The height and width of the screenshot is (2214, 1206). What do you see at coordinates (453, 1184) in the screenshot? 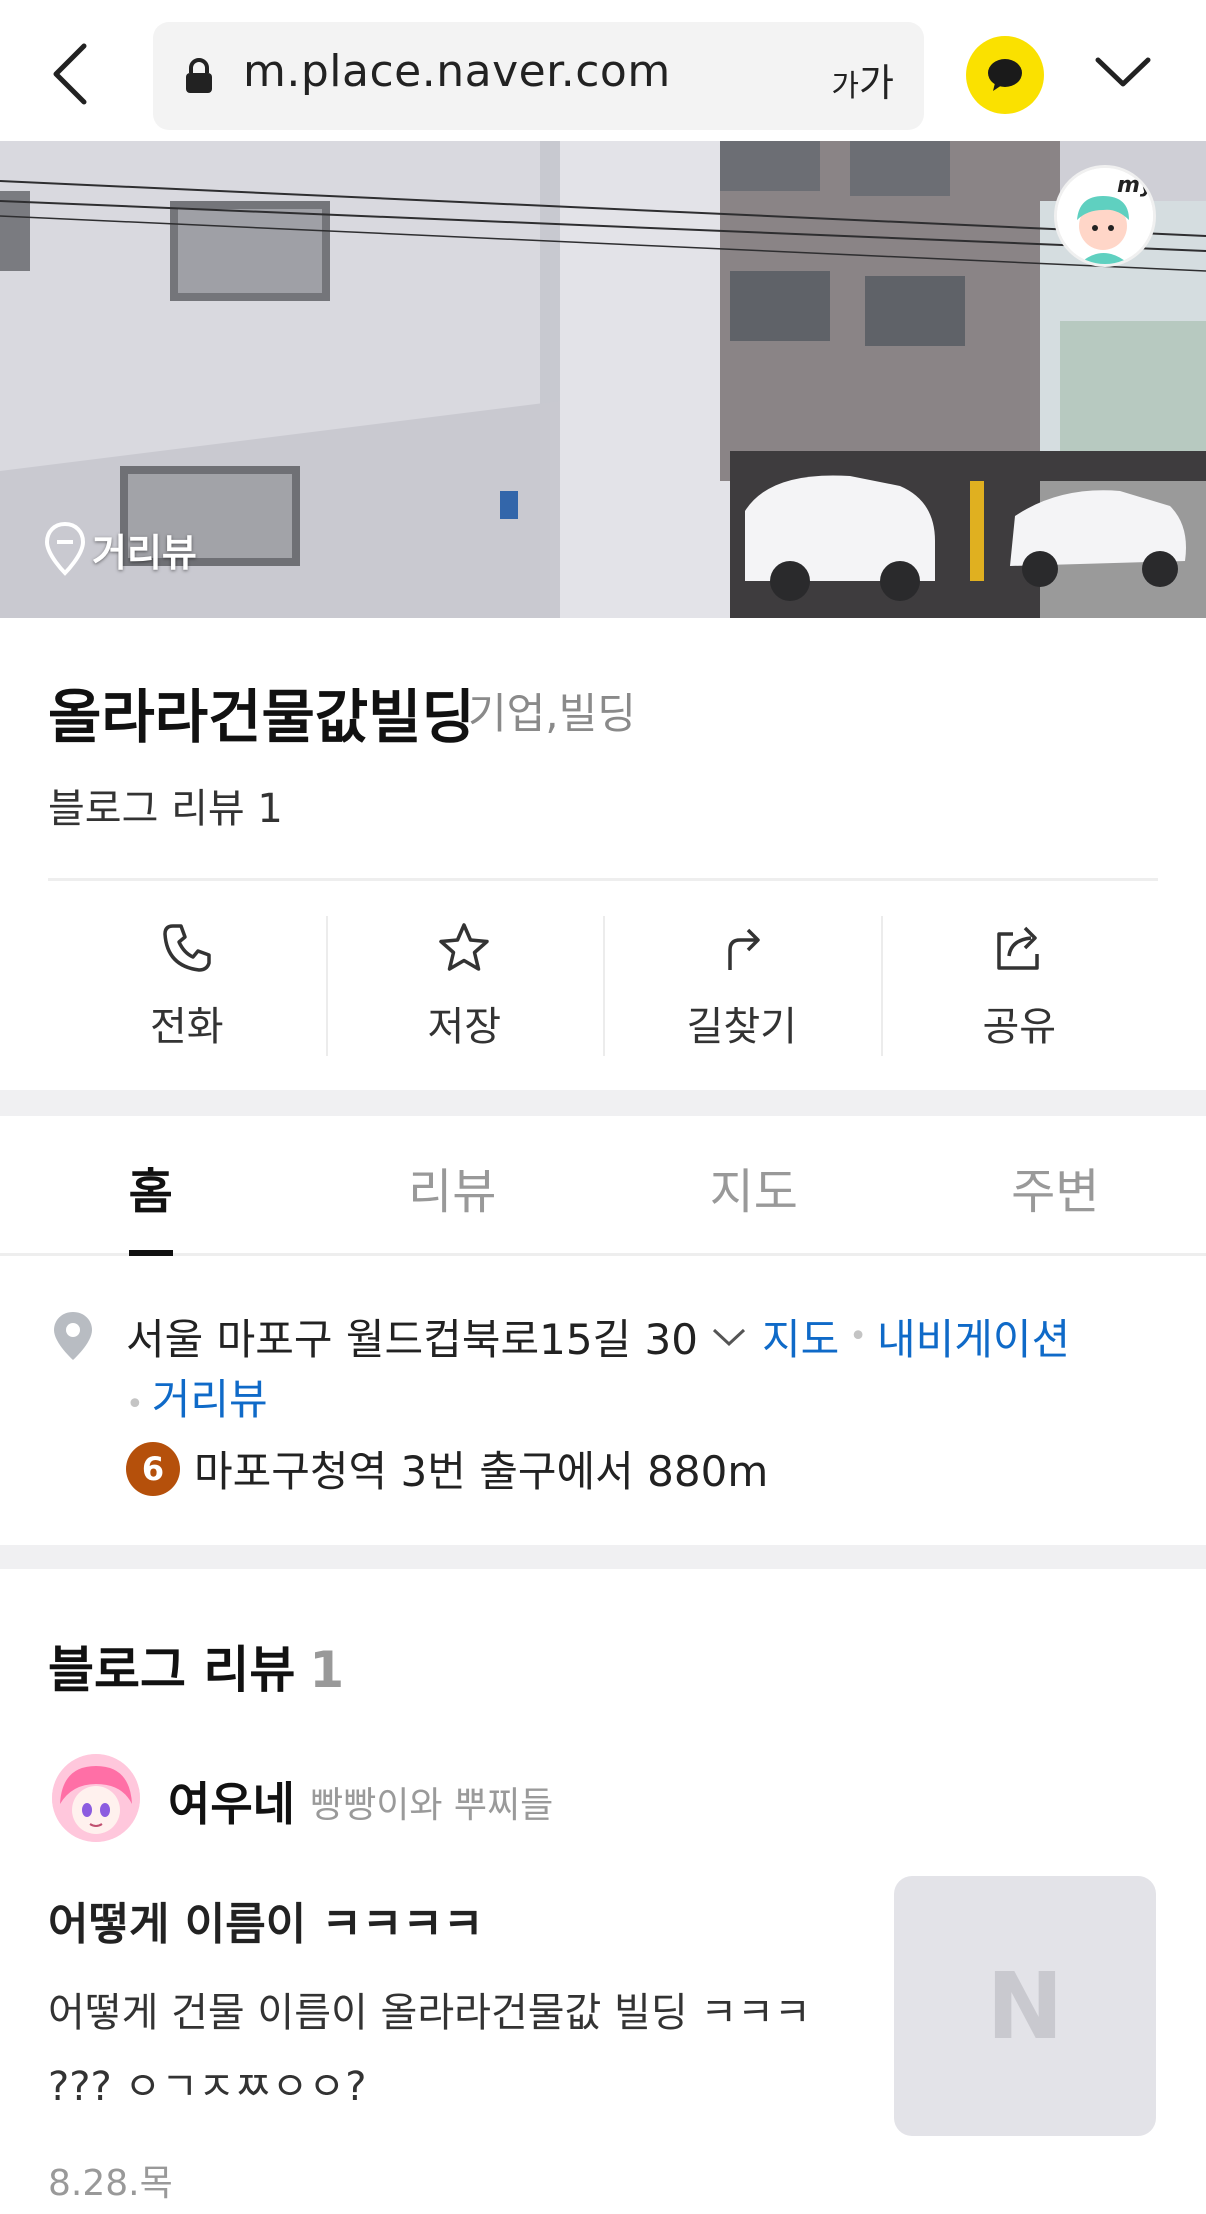
I see `tab-review: 리뷰` at bounding box center [453, 1184].